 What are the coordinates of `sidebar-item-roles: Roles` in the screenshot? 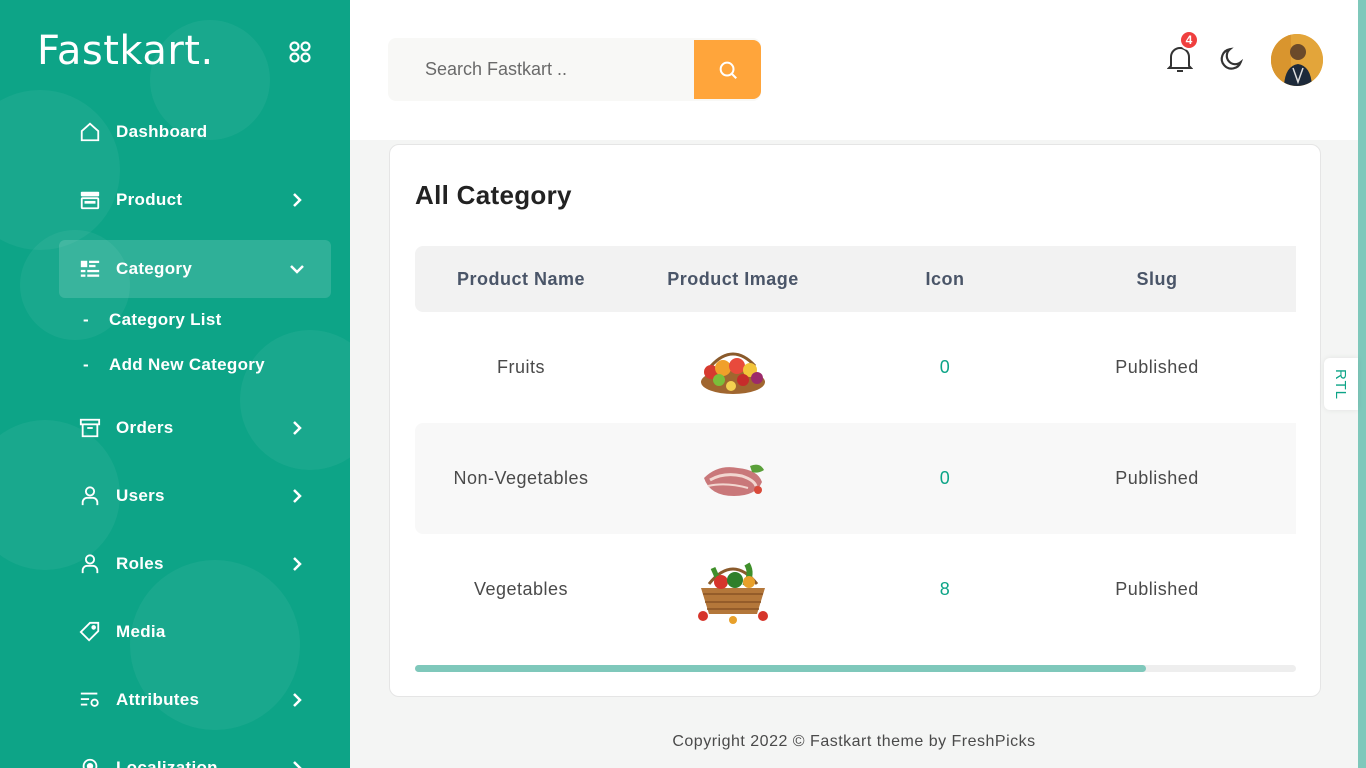 It's located at (195, 564).